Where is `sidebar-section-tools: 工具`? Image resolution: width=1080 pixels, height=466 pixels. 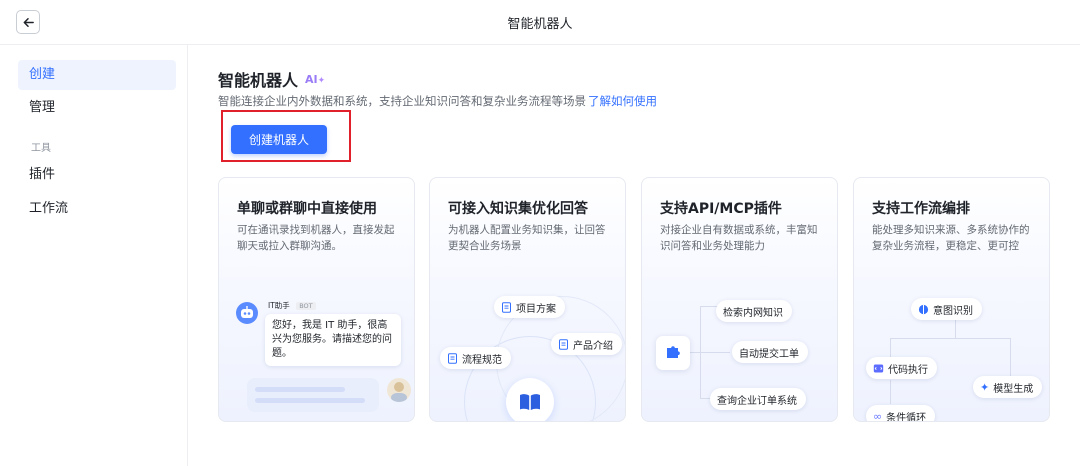 sidebar-section-tools: 工具 is located at coordinates (41, 148).